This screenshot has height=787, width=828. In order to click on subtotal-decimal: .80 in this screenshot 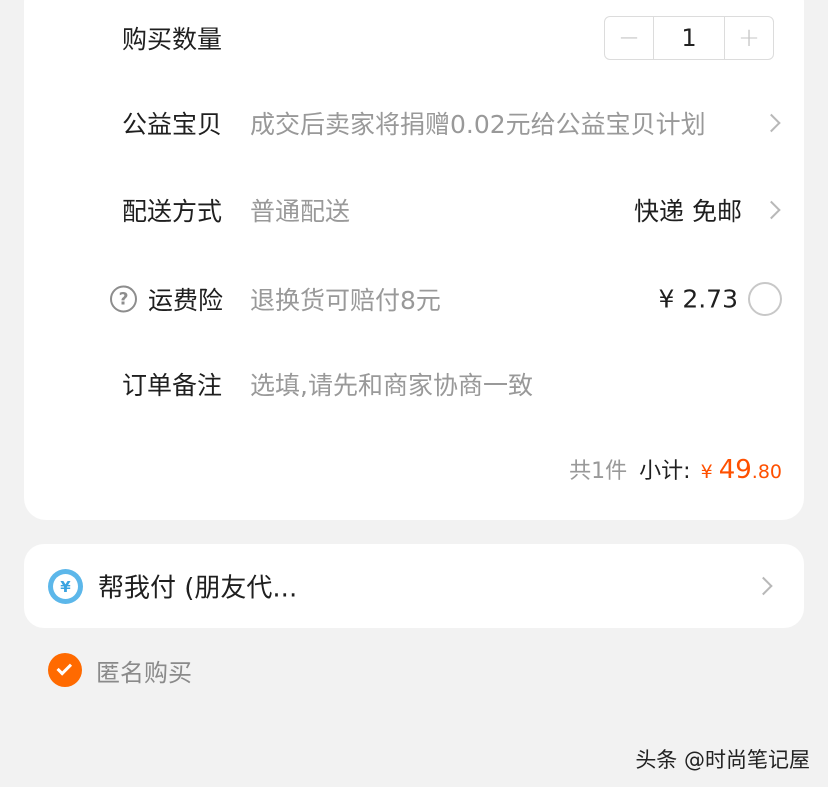, I will do `click(766, 472)`.